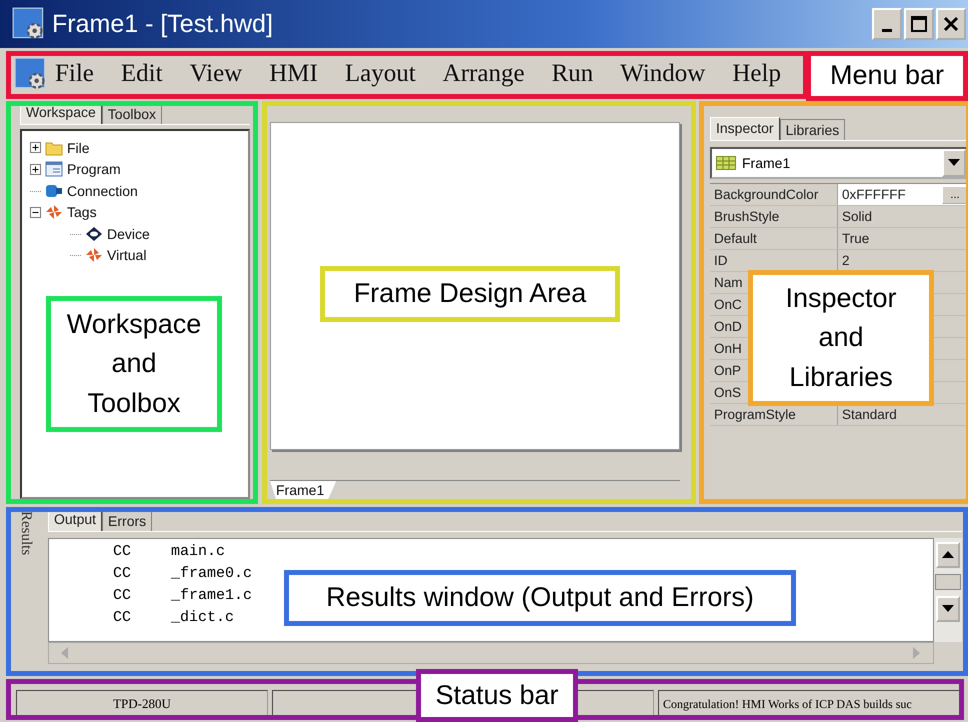 The width and height of the screenshot is (968, 722). Describe the element at coordinates (726, 163) in the screenshot. I see `frame-icon` at that location.